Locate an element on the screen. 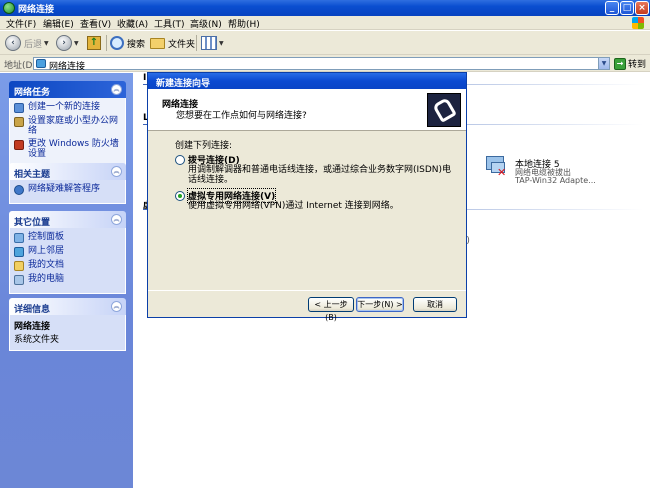 The image size is (650, 488). see-also-body: 网络疑难解答程序 is located at coordinates (67, 192).